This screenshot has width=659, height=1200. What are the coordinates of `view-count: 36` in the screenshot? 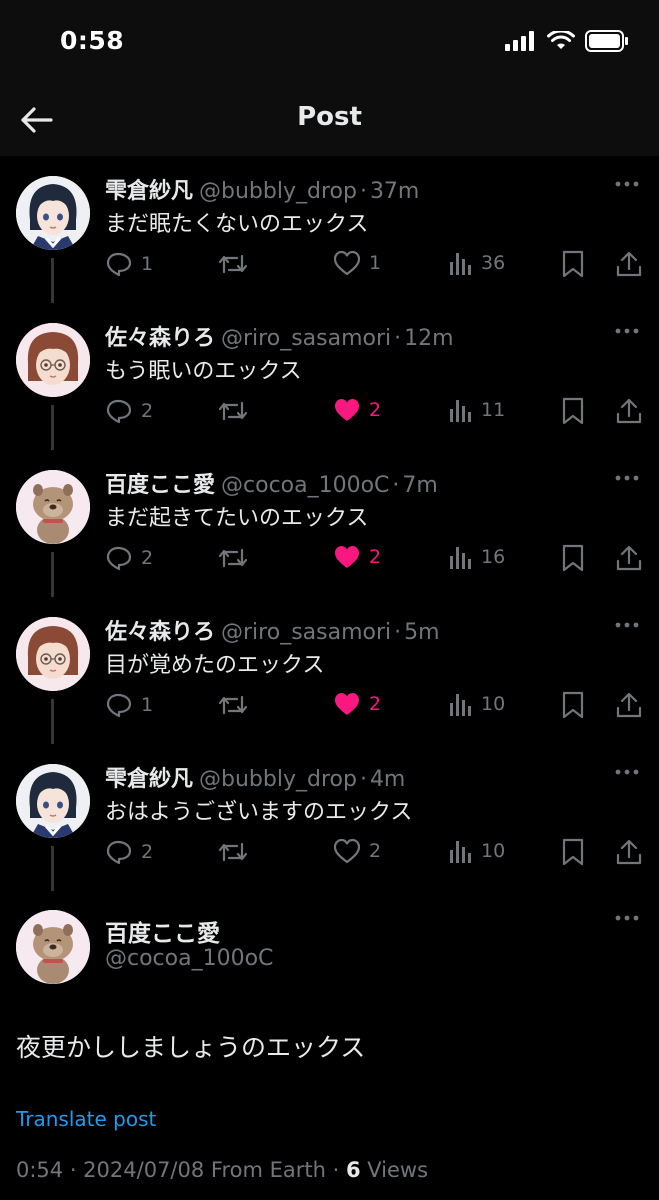 It's located at (493, 263).